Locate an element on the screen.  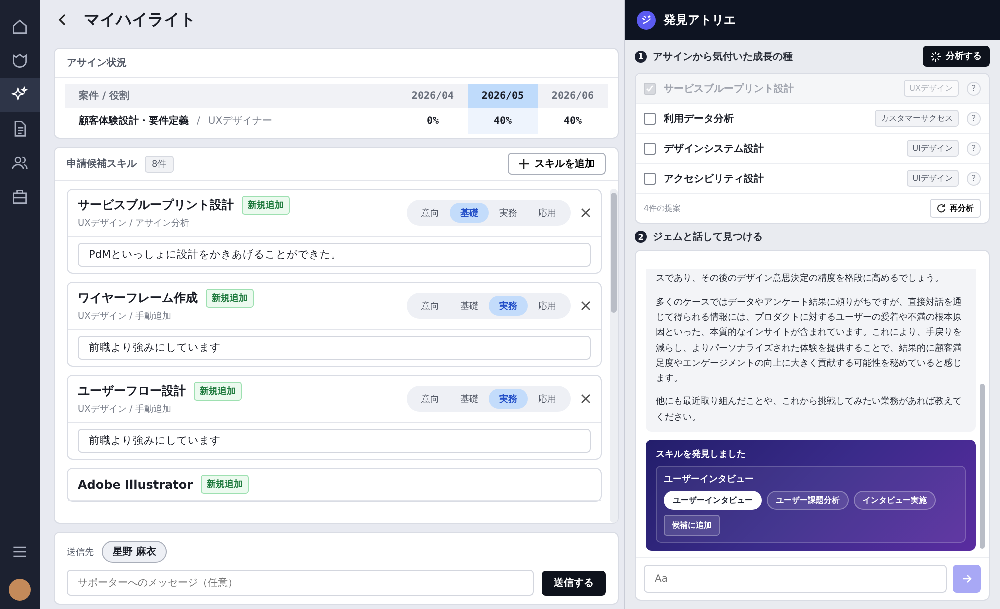
section-title: ジェムと話して見つける is located at coordinates (708, 237).